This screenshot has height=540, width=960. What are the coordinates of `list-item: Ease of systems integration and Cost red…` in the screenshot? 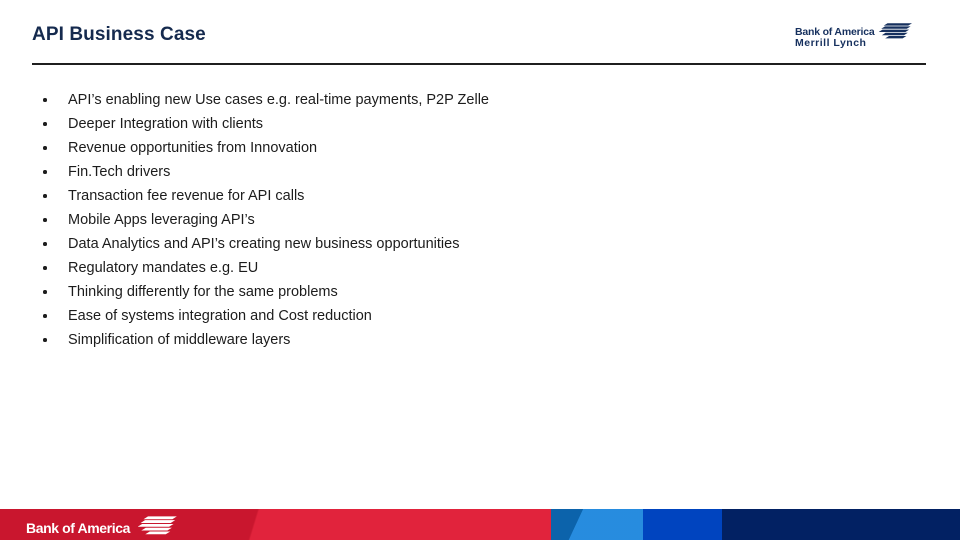 It's located at (478, 316).